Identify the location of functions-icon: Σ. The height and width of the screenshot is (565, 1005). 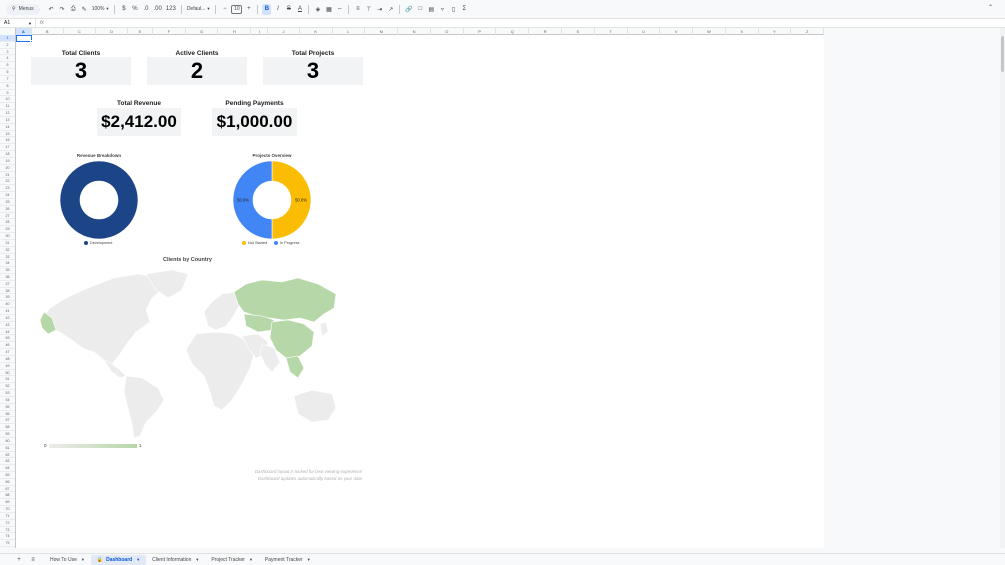
(464, 9).